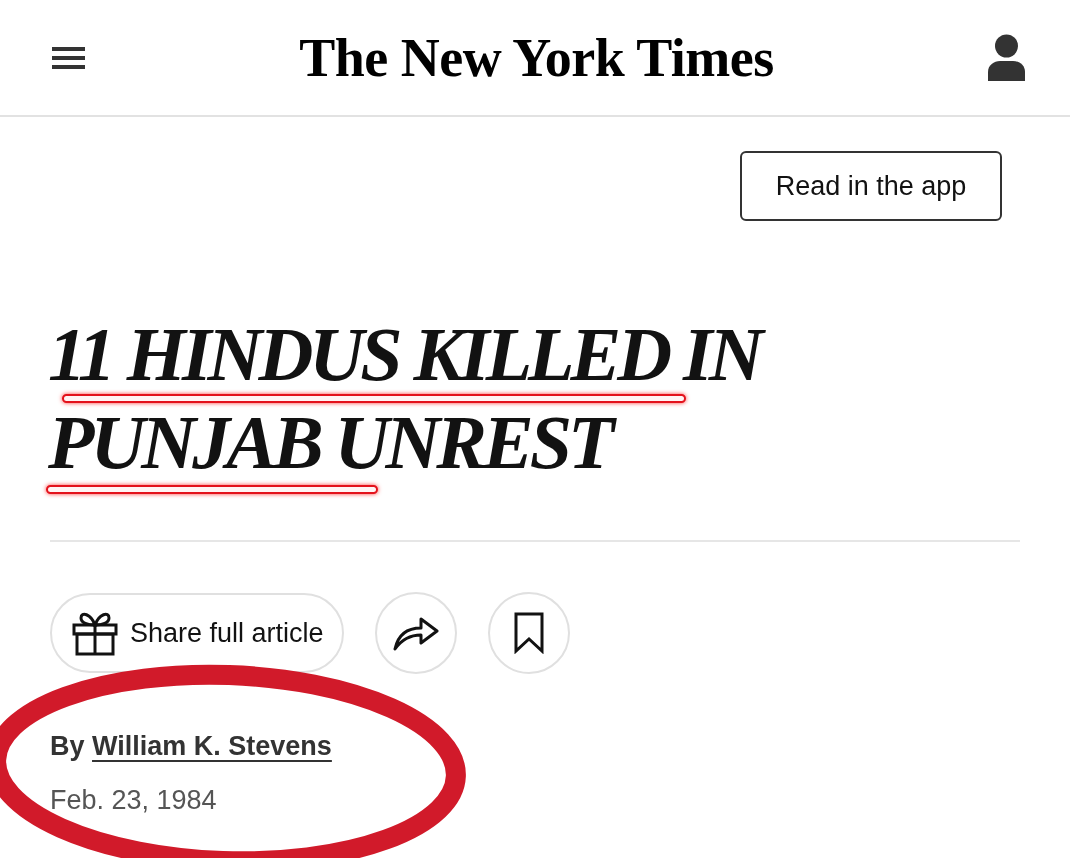 The image size is (1070, 858). I want to click on newspaper-logo: The New York Times, so click(536, 57).